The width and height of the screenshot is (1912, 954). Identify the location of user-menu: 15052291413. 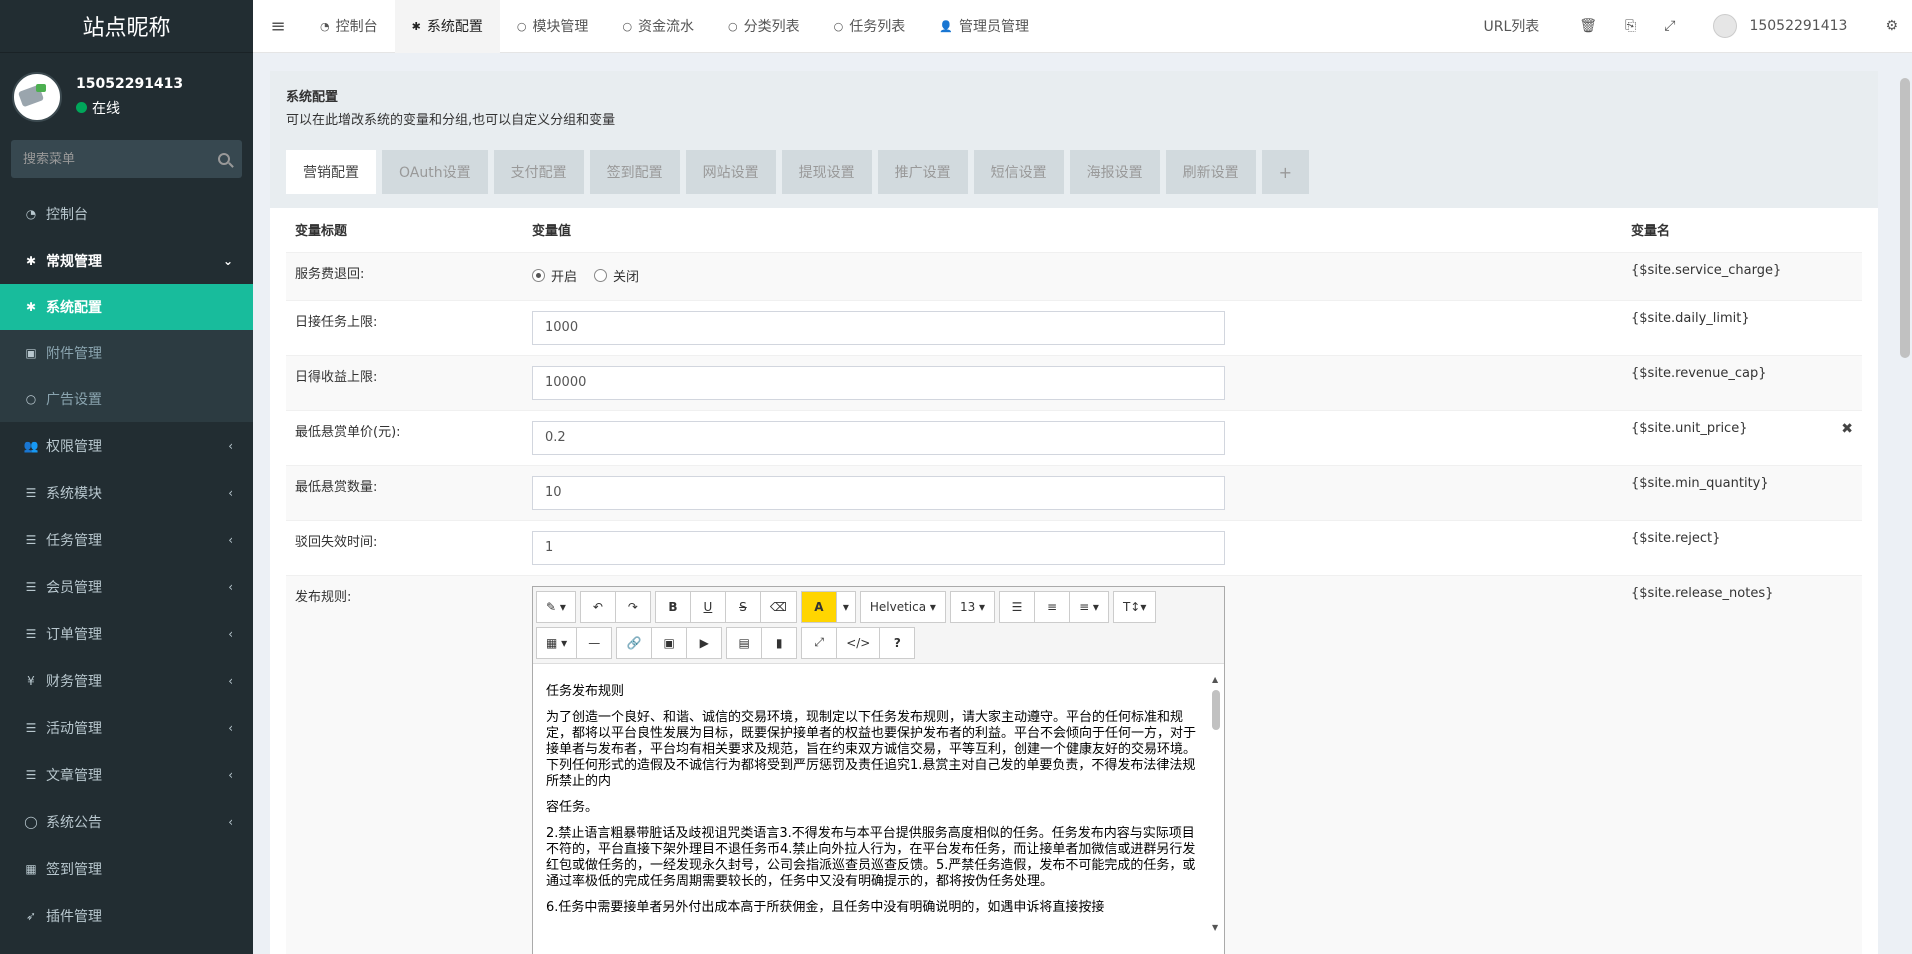
(1780, 26).